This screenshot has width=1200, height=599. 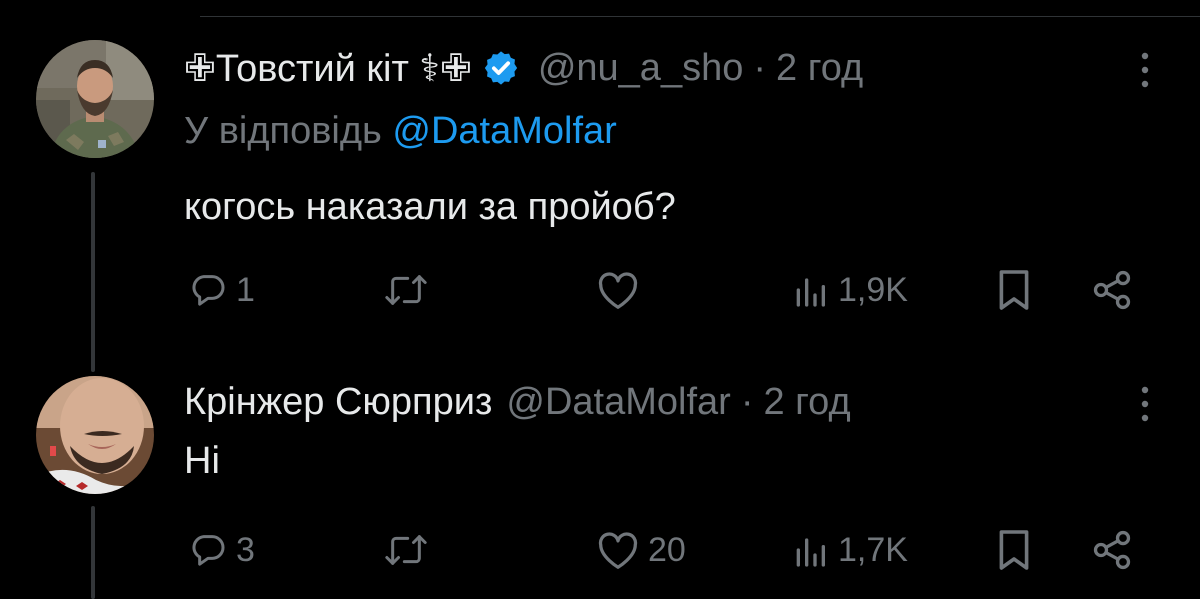 I want to click on views-count: 1,7K, so click(x=873, y=549).